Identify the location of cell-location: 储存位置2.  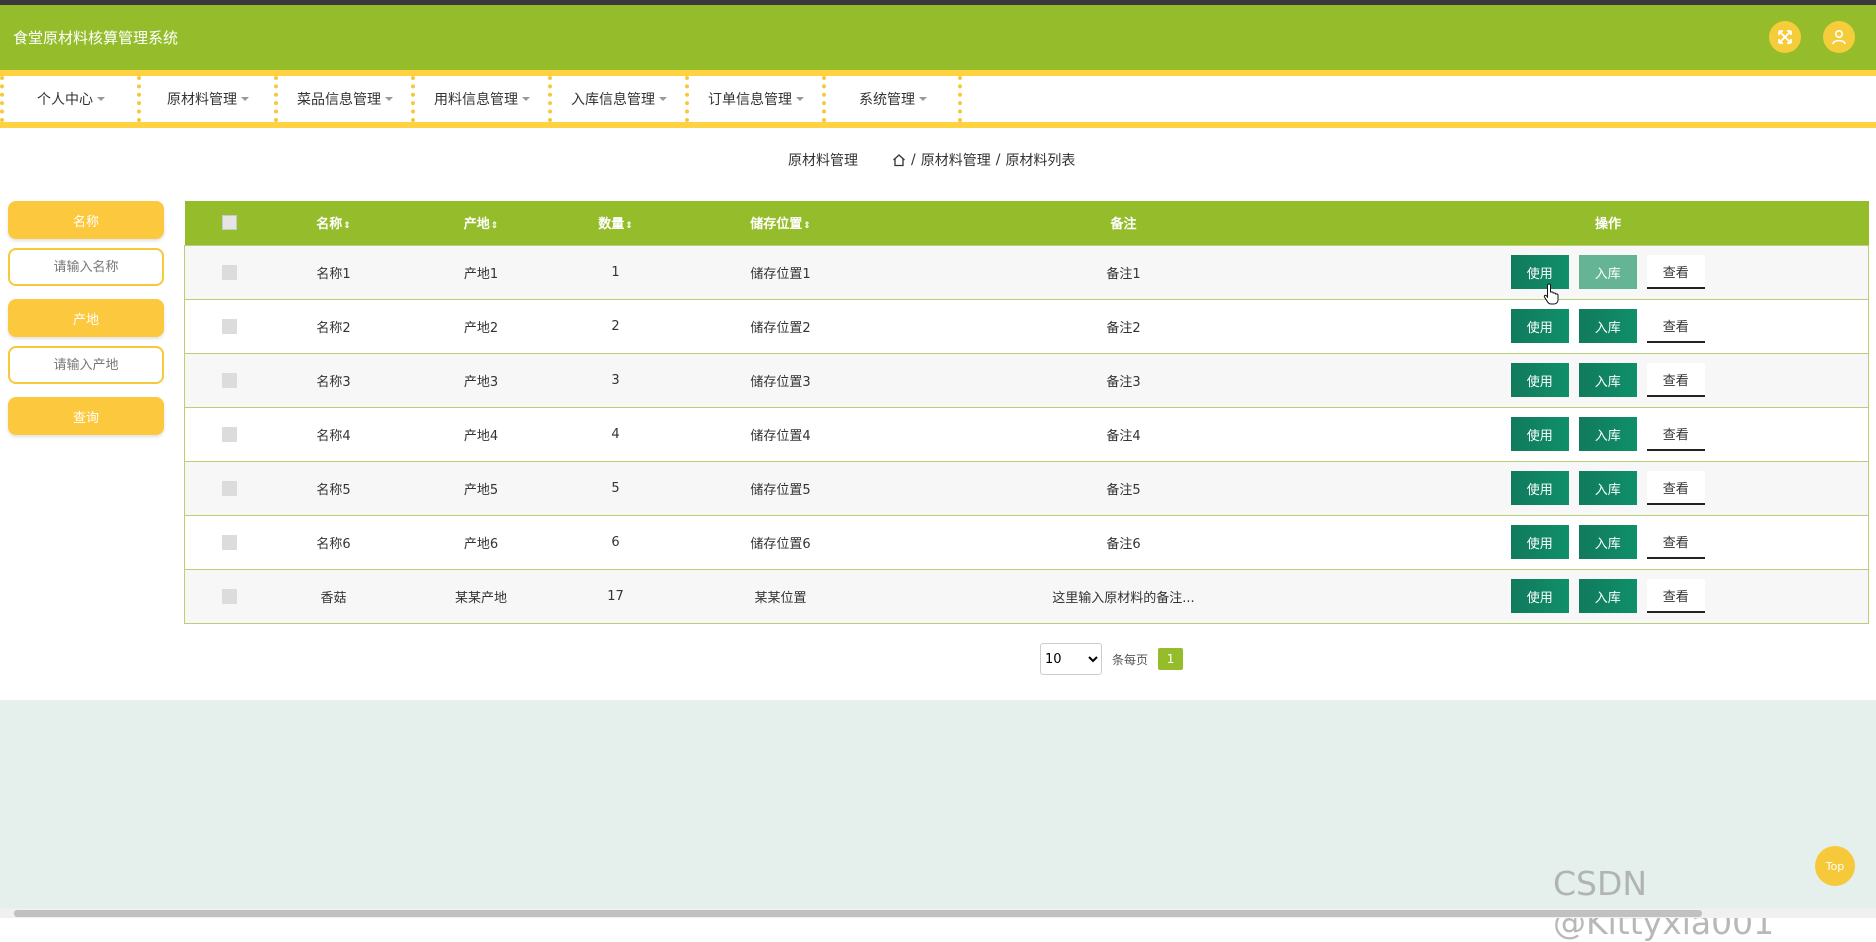
(780, 326).